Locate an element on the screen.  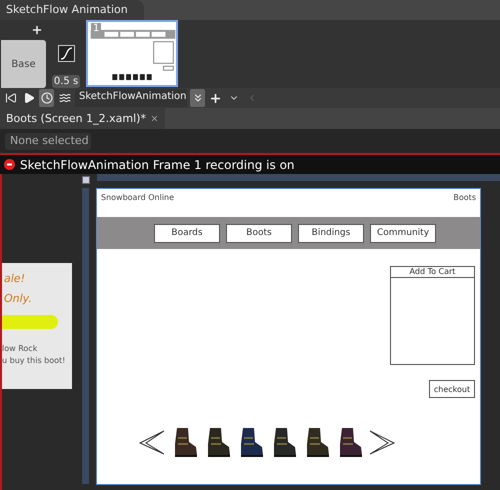
base-state-tile: Base is located at coordinates (23, 64).